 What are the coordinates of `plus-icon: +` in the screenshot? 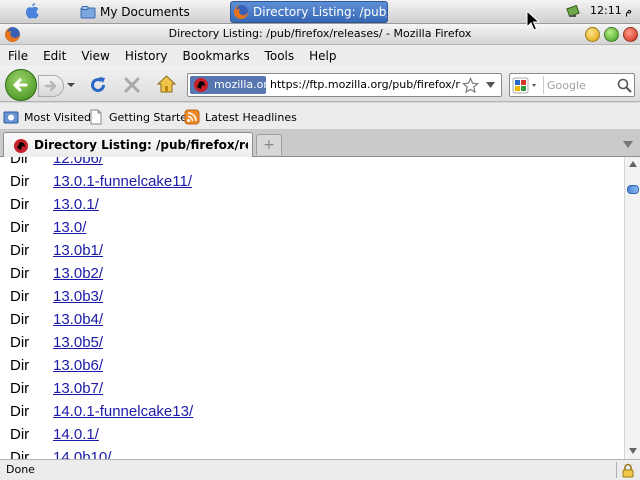 It's located at (269, 145).